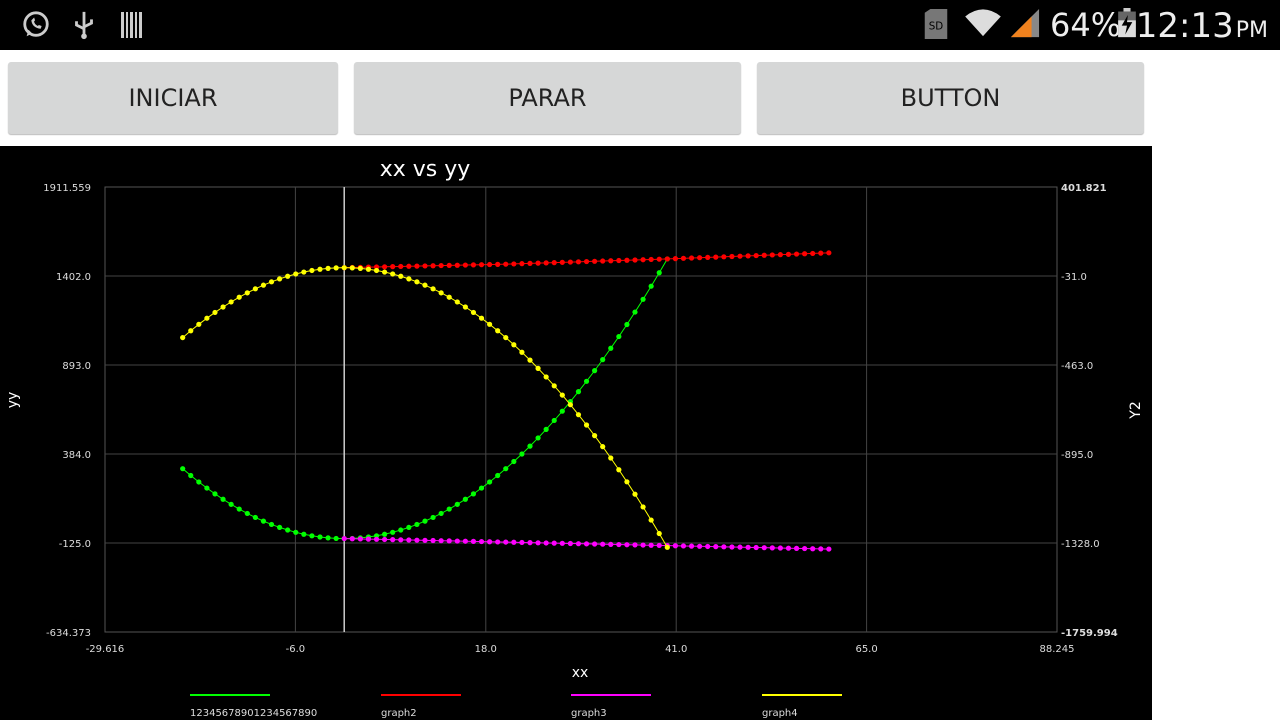  Describe the element at coordinates (173, 98) in the screenshot. I see `iniciar-button: INICIAR` at that location.